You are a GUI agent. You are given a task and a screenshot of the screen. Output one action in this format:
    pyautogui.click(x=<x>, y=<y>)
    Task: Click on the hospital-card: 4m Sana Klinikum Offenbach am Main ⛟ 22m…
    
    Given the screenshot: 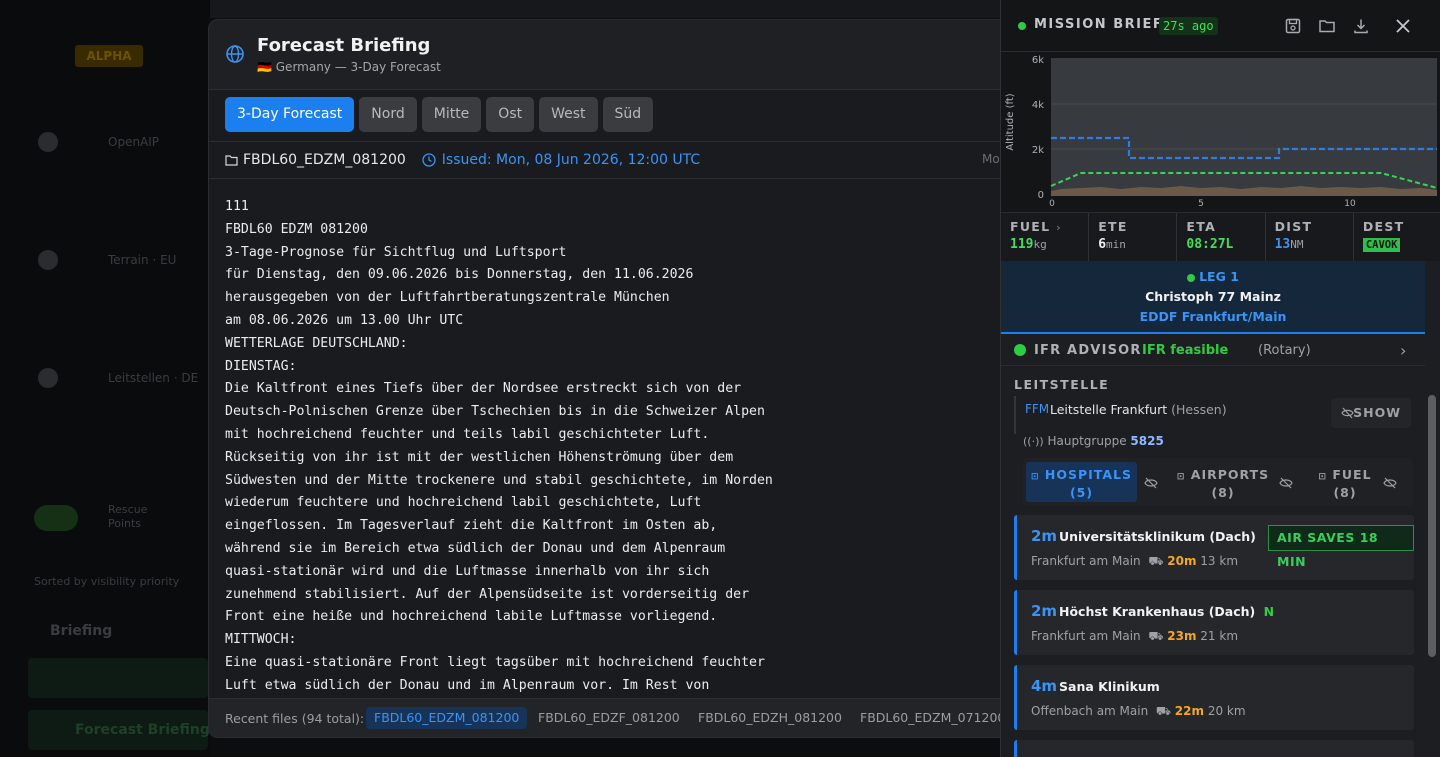 What is the action you would take?
    pyautogui.click(x=1214, y=697)
    